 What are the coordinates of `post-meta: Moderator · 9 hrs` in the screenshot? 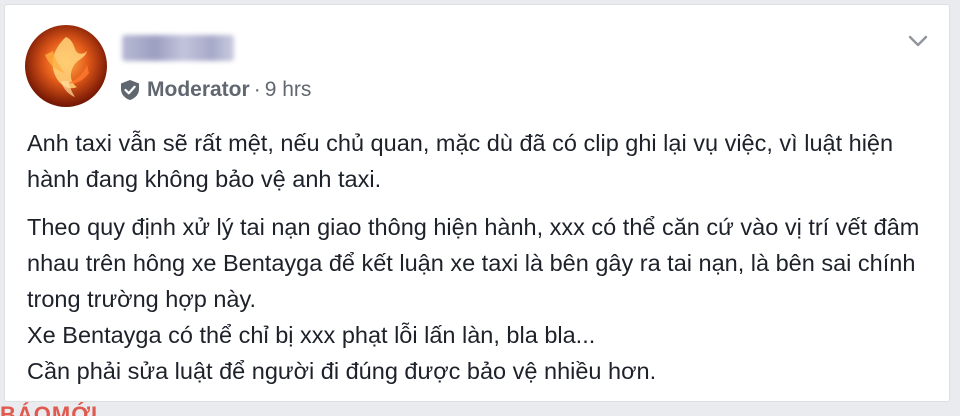 It's located at (216, 90).